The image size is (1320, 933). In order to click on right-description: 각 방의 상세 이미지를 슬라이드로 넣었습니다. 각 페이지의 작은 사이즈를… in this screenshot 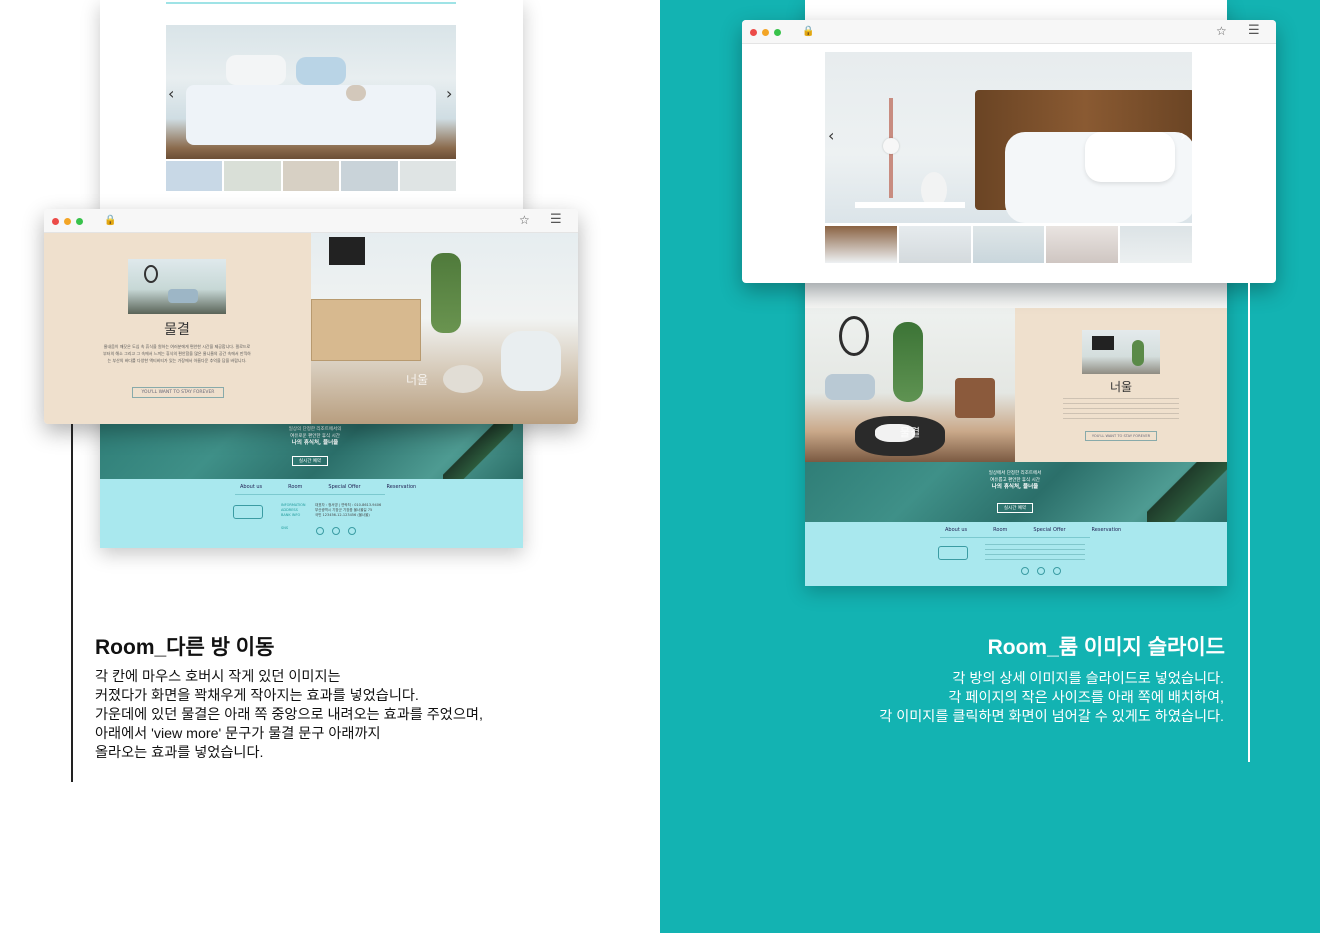, I will do `click(1051, 698)`.